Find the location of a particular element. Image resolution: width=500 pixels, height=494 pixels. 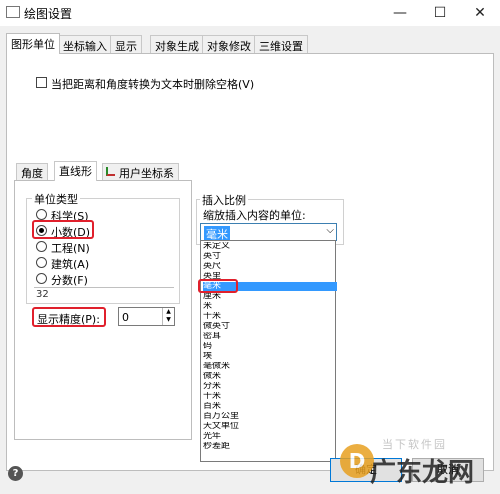

radio-fractional-label: 分数(F) is located at coordinates (69, 280).